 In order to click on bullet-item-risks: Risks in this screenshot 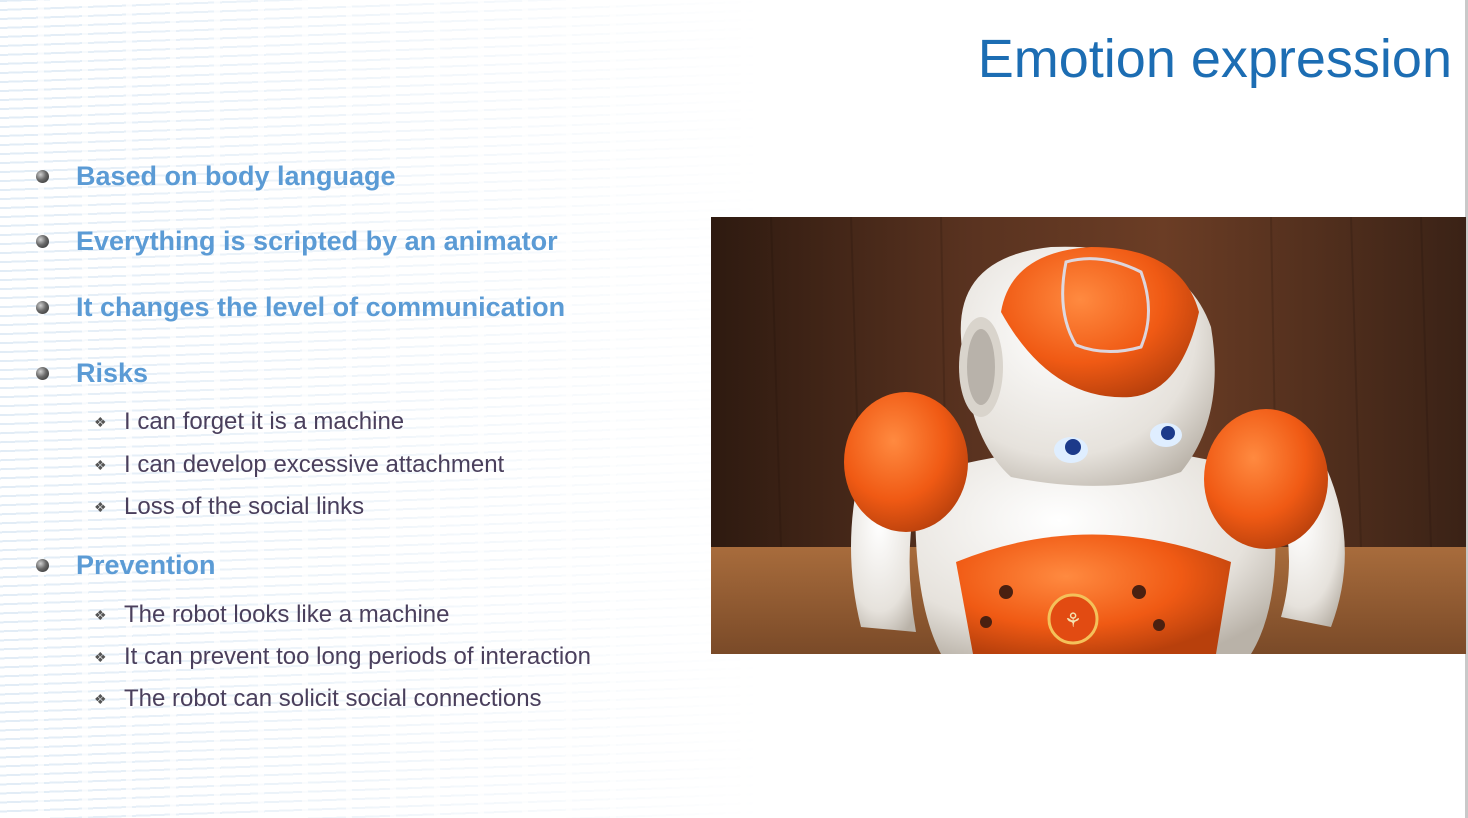, I will do `click(92, 373)`.